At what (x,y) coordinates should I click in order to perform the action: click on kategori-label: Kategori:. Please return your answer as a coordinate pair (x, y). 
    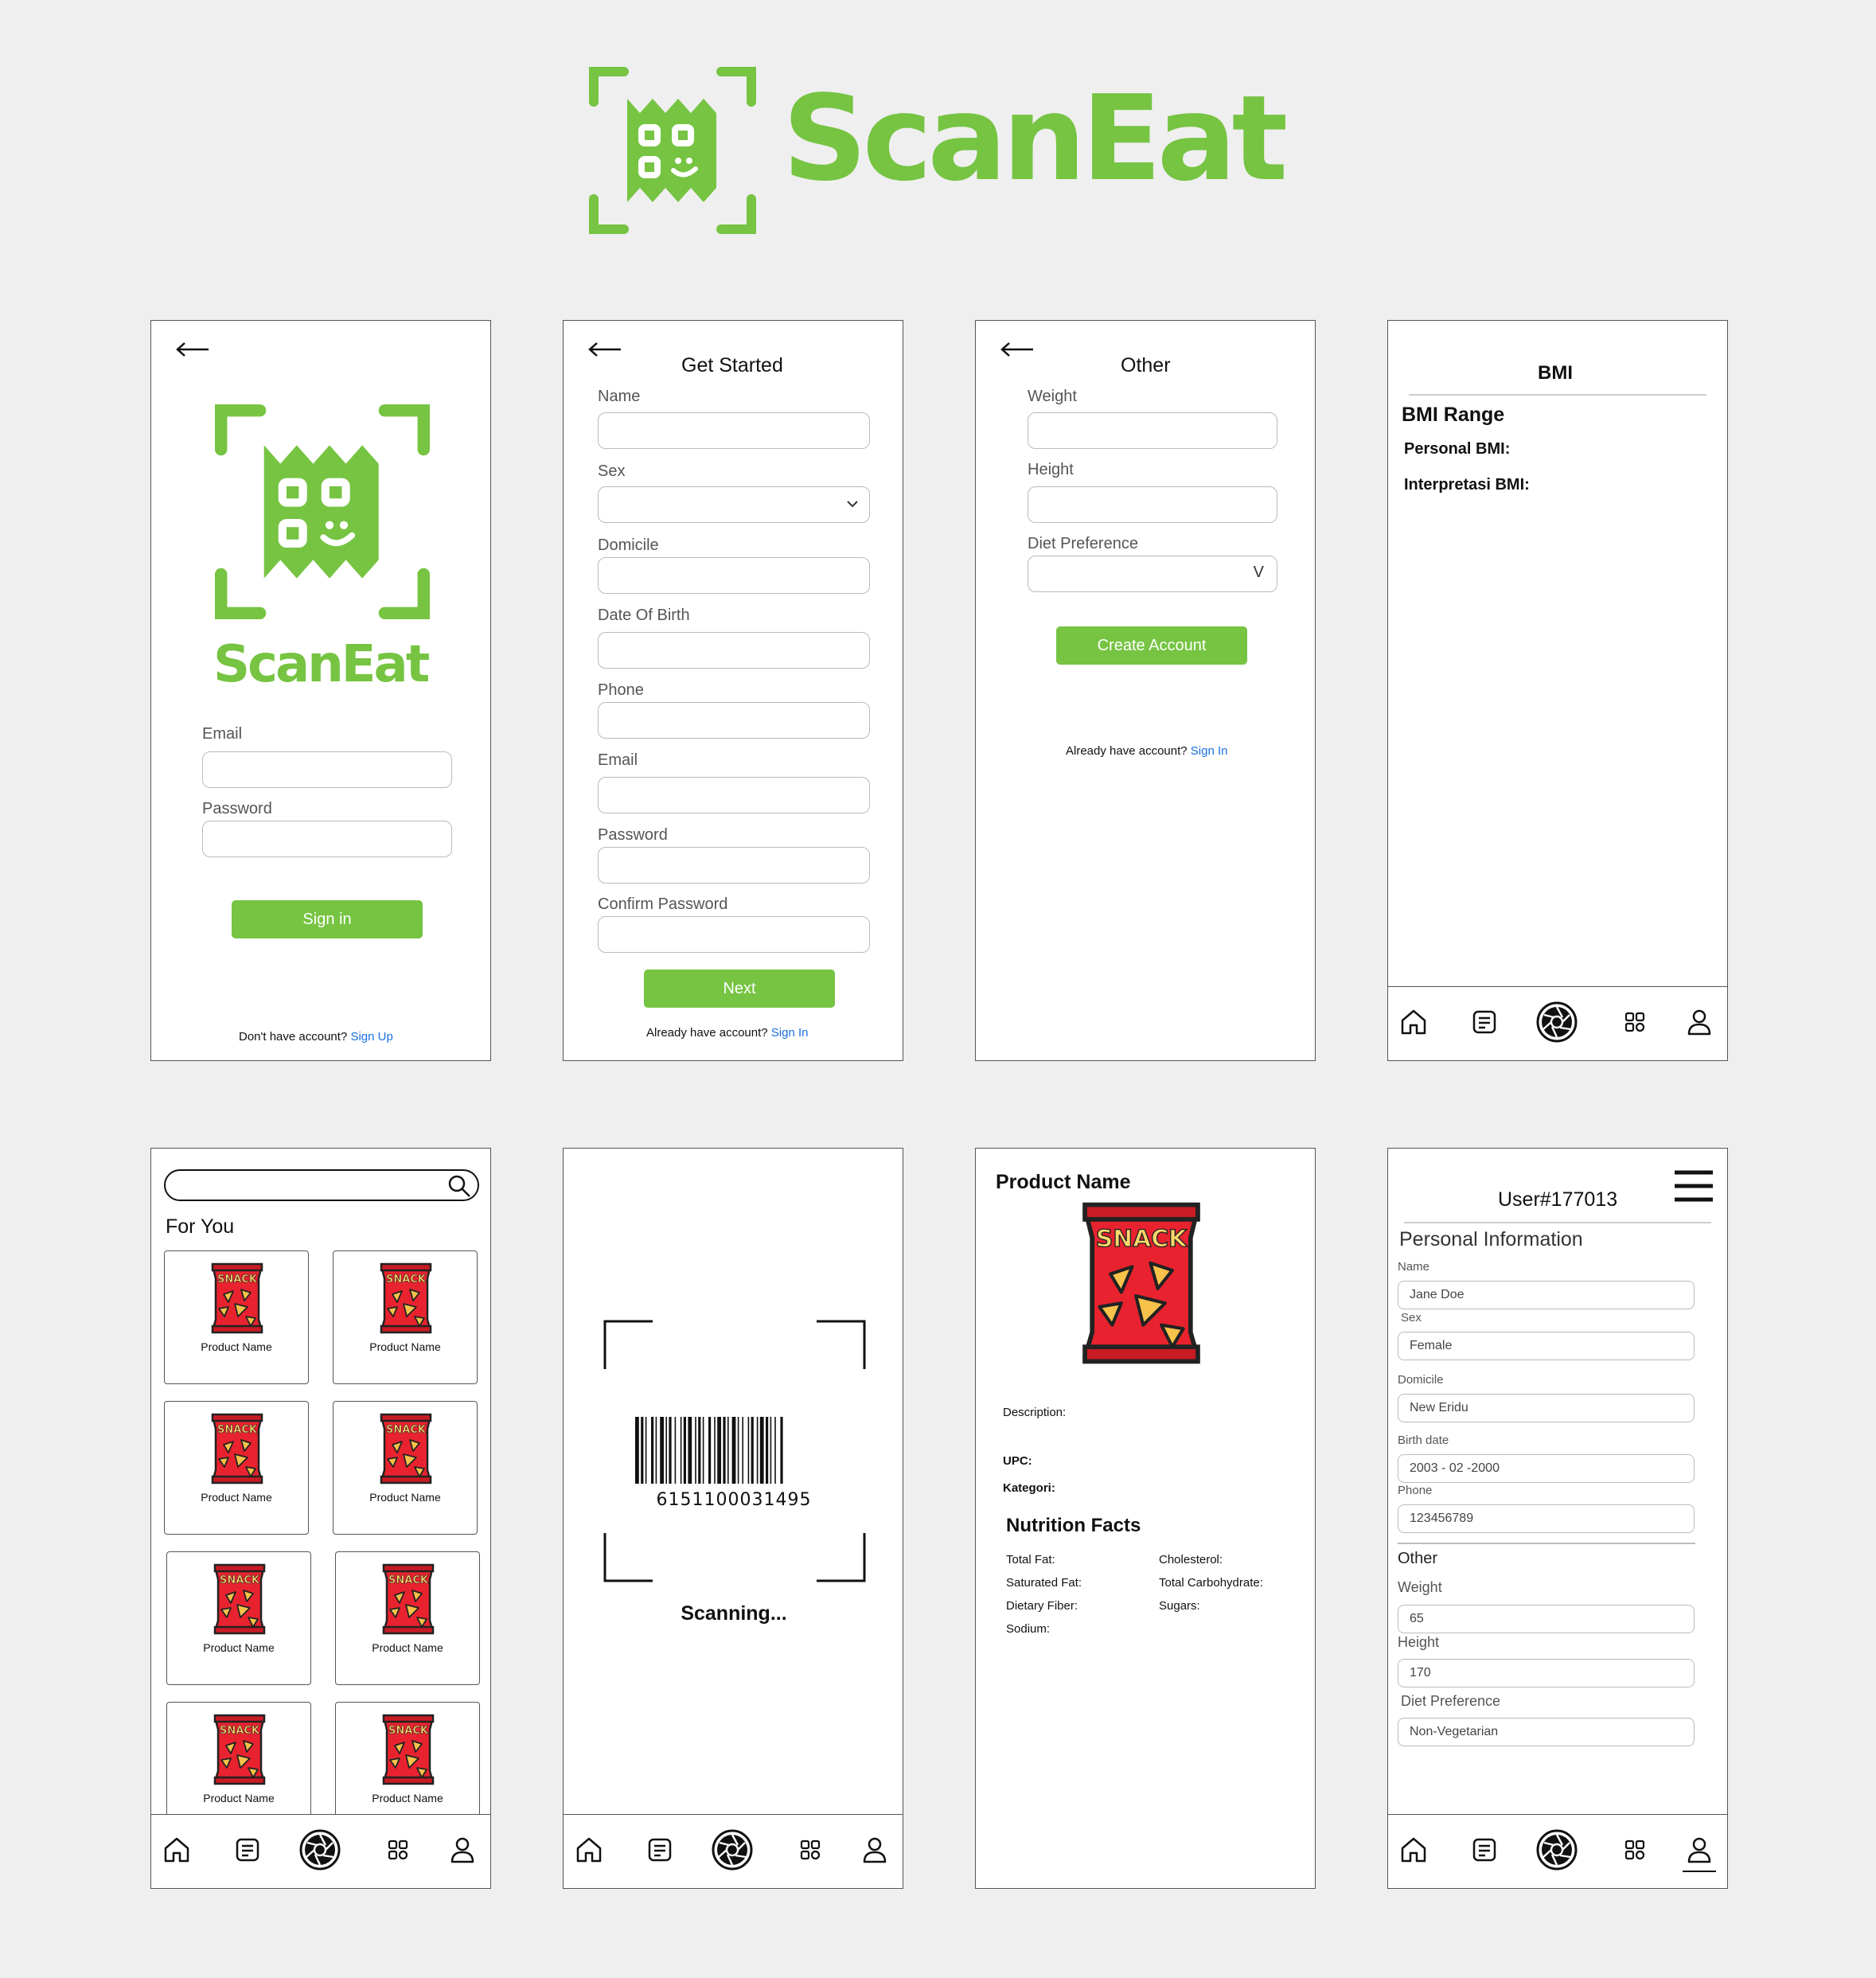
    Looking at the image, I should click on (1029, 1488).